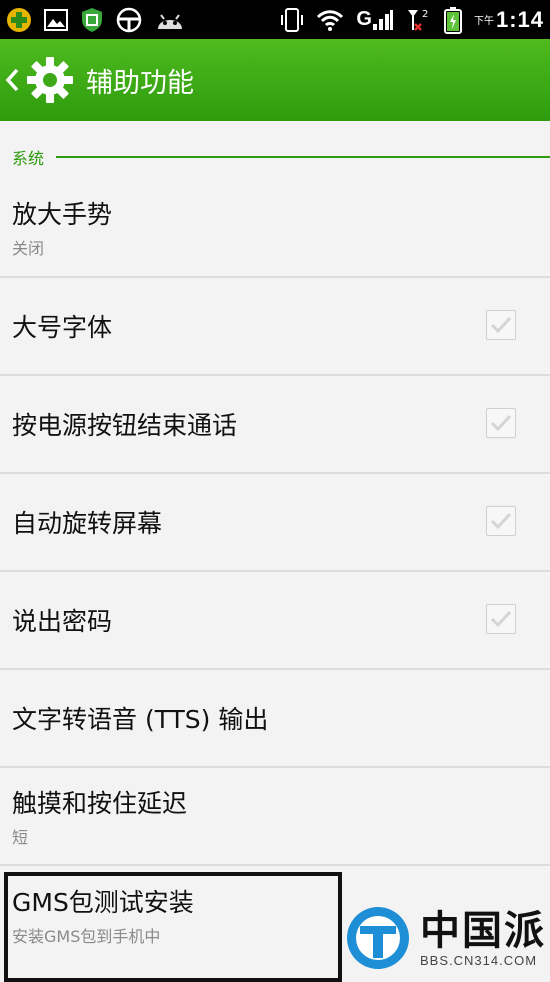 This screenshot has height=982, width=550. What do you see at coordinates (483, 930) in the screenshot?
I see `watermark-name: 中国派` at bounding box center [483, 930].